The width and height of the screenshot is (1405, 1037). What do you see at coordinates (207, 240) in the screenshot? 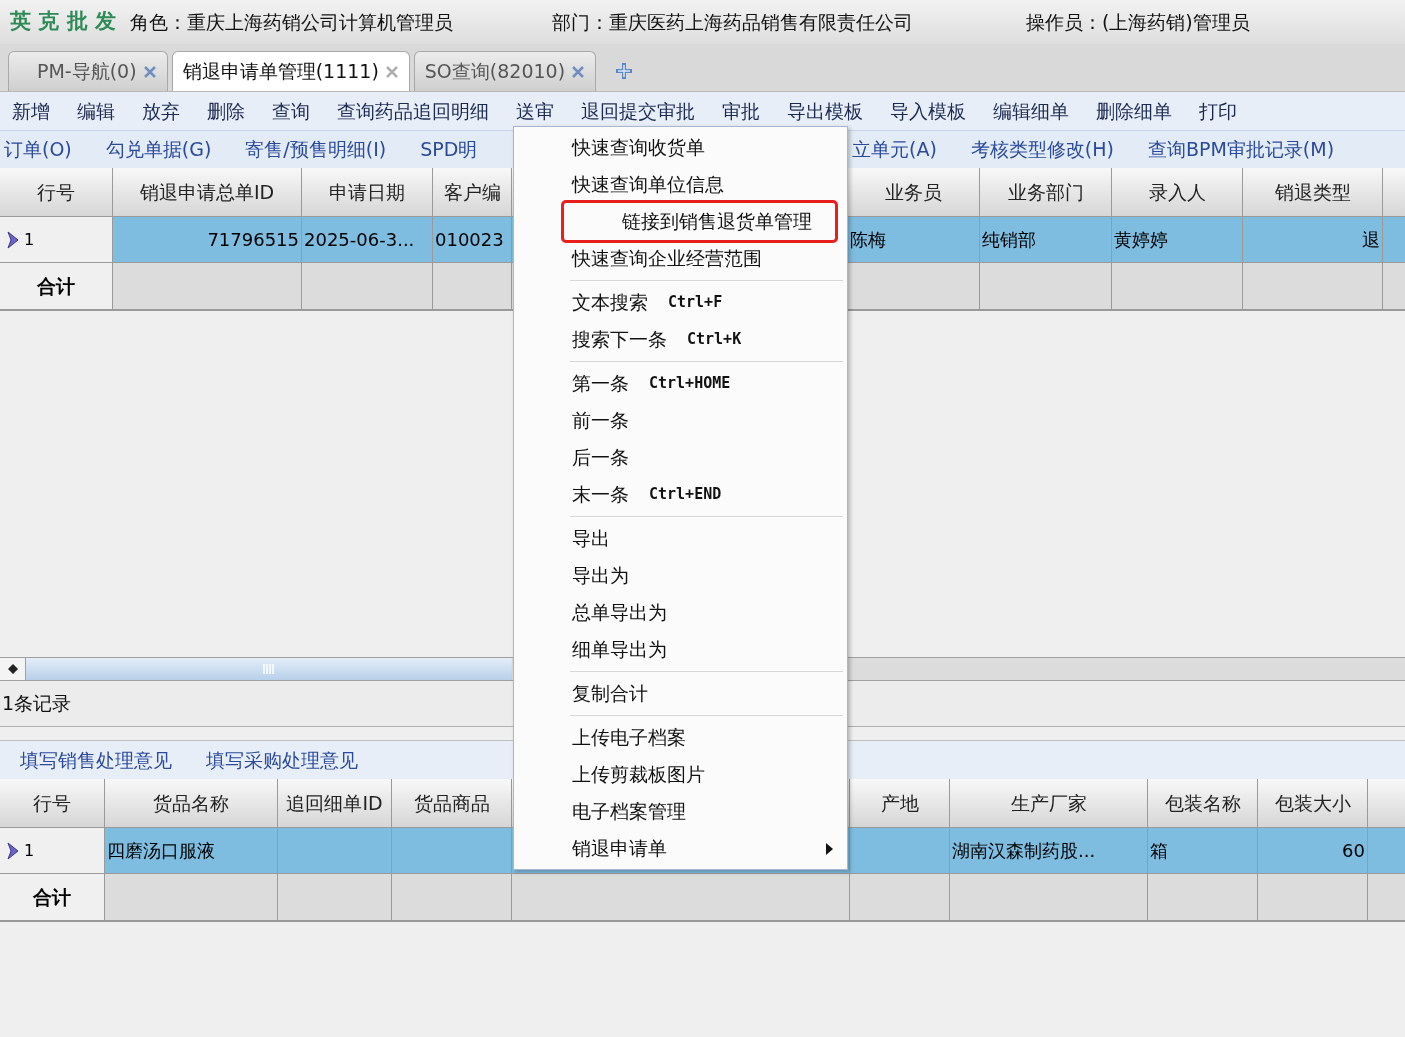
I see `table-cell: 71796515` at bounding box center [207, 240].